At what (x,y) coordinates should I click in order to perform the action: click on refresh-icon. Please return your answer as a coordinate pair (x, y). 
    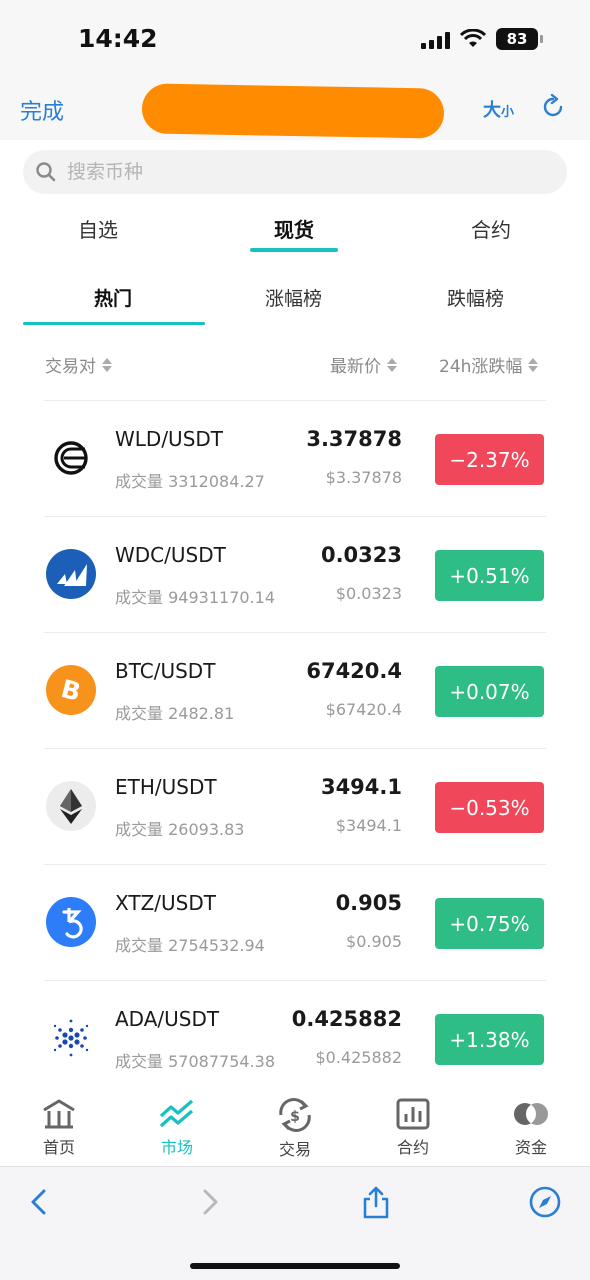
    Looking at the image, I should click on (553, 107).